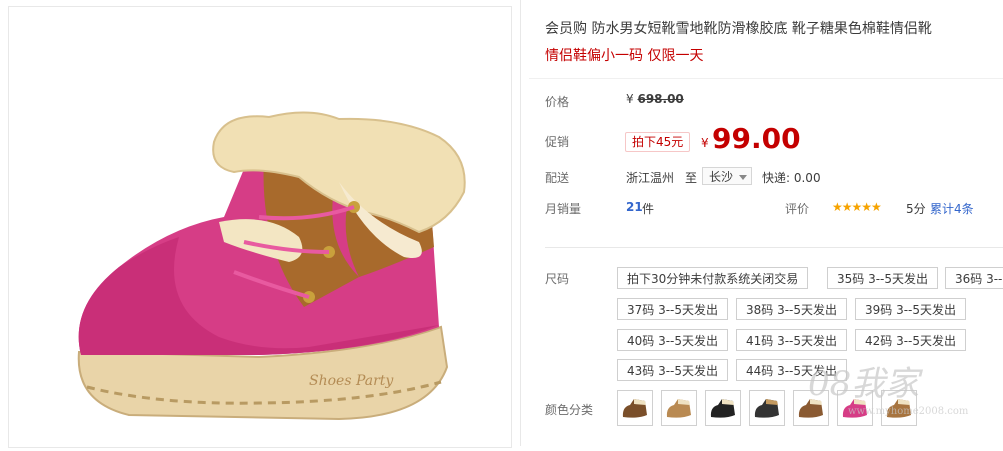 The height and width of the screenshot is (451, 1003). I want to click on shipping-fee: 快递: 0.00, so click(791, 178).